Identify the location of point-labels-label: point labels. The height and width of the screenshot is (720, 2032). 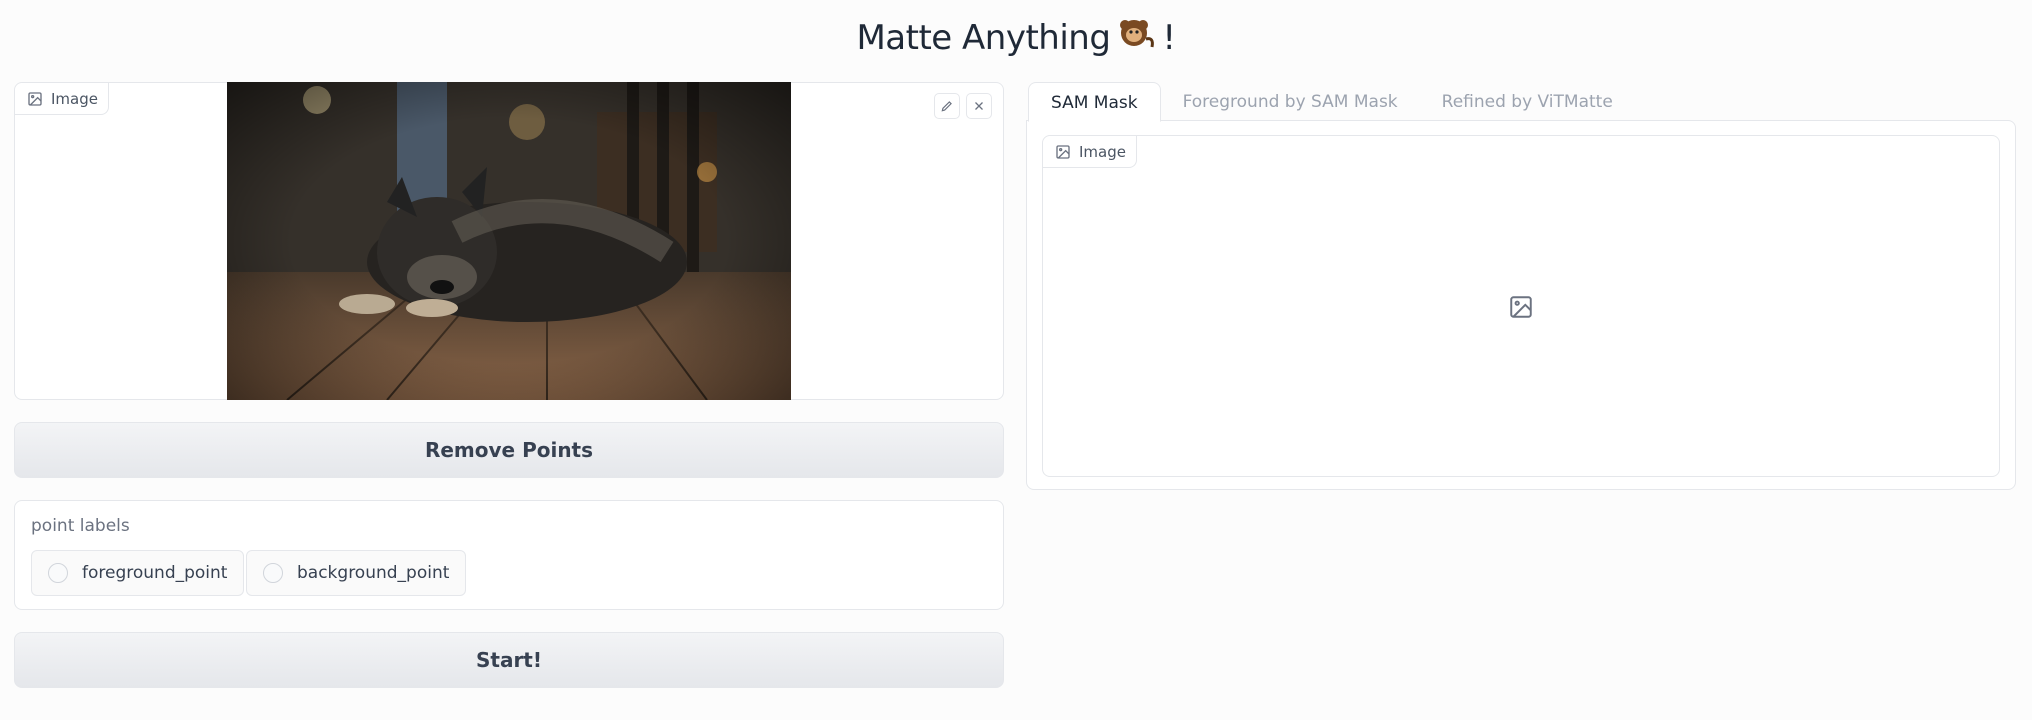
(80, 526).